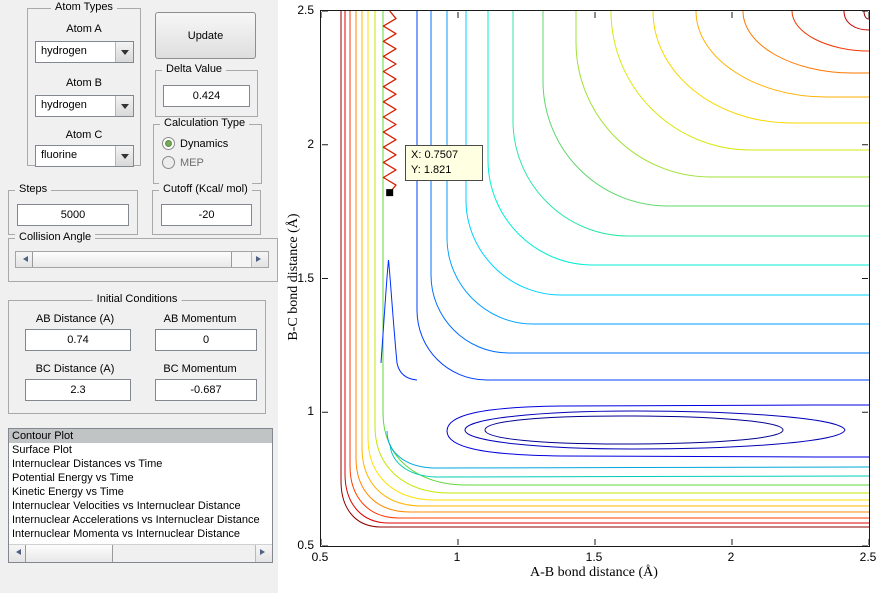 The image size is (883, 593). I want to click on bc-distance-label: BC Distance (A), so click(75, 369).